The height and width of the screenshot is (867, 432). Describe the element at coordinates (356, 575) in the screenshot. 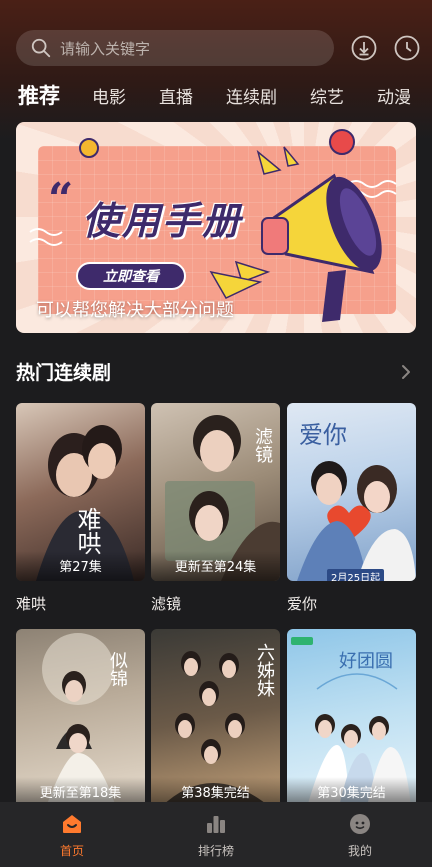

I see `poster-date: 2月25日起` at that location.